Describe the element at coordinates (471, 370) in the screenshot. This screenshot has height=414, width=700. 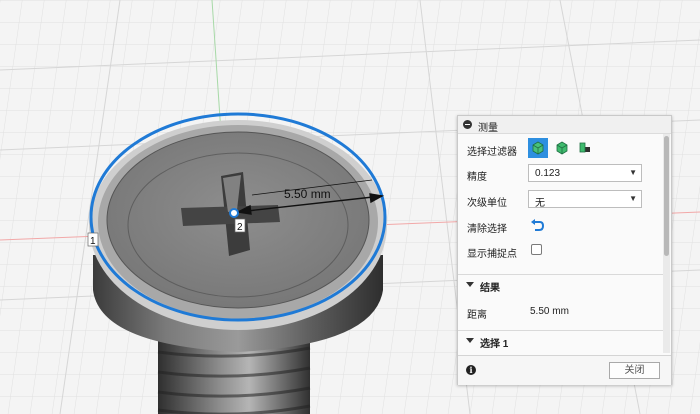
I see `info-icon: i` at that location.